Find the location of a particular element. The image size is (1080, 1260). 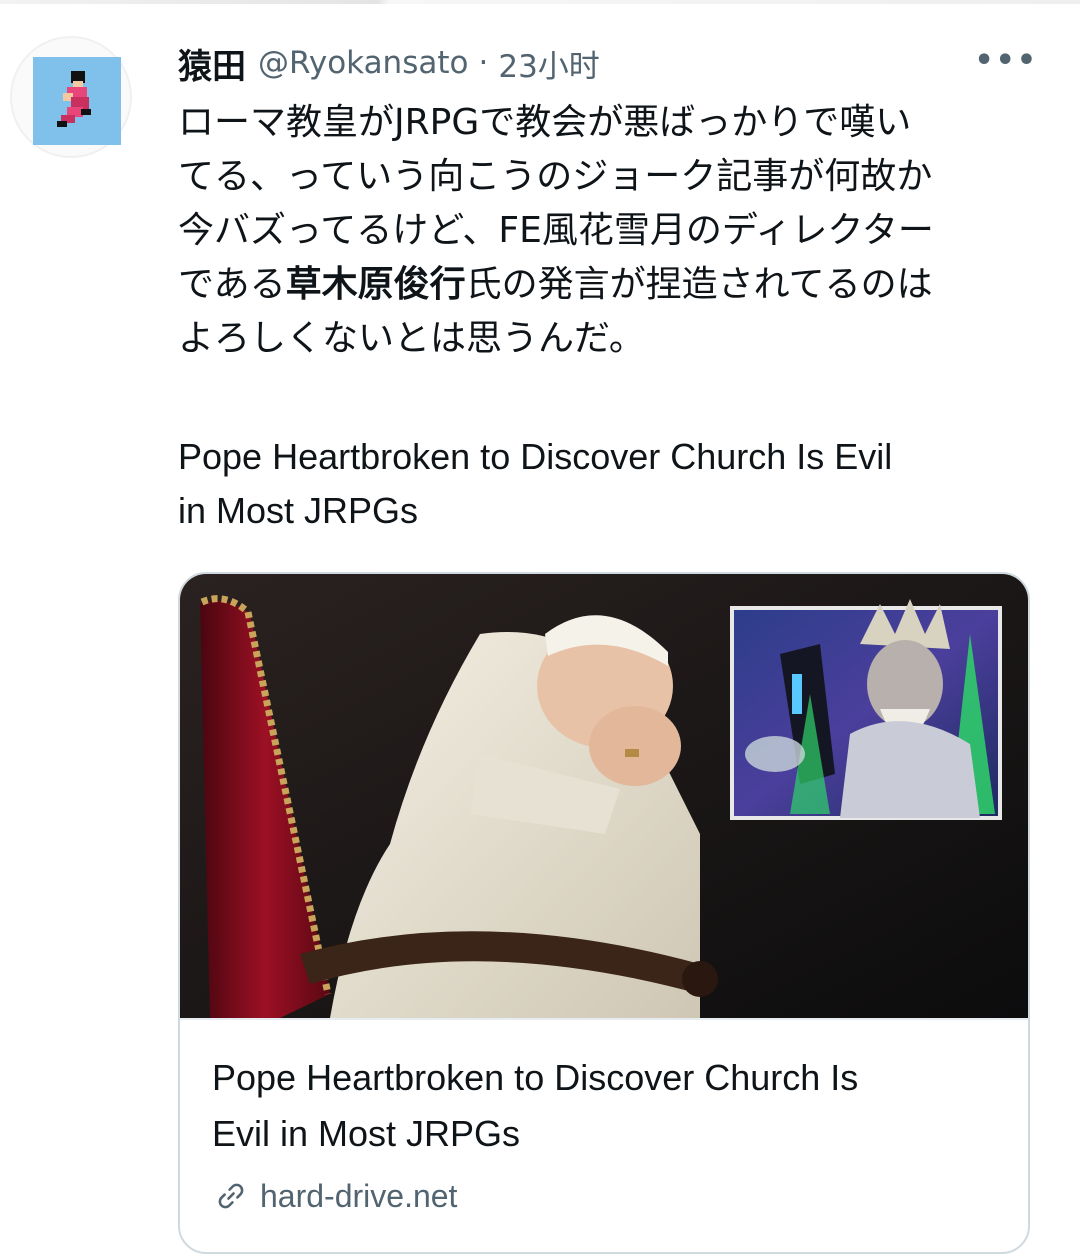

tweet-text-line: である草木原俊行氏の発言が捏造されてるのは is located at coordinates (608, 285).